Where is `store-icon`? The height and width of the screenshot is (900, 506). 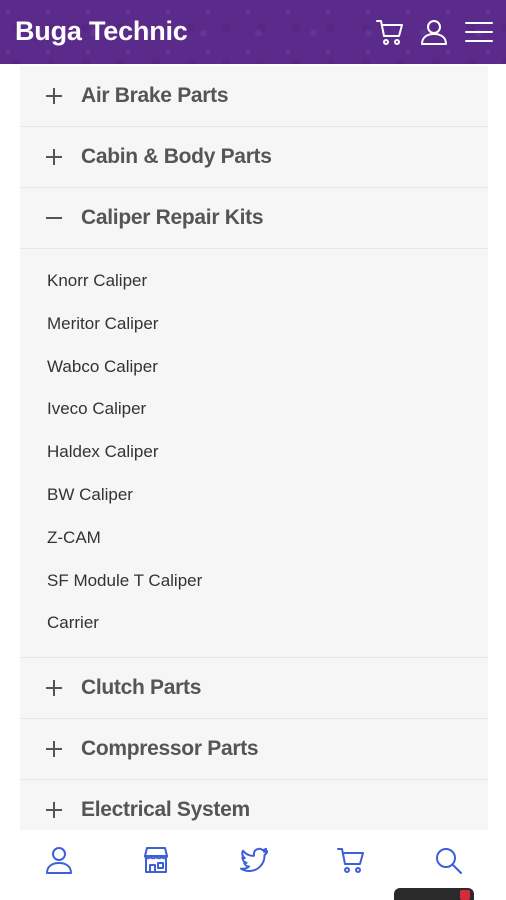
store-icon is located at coordinates (156, 860).